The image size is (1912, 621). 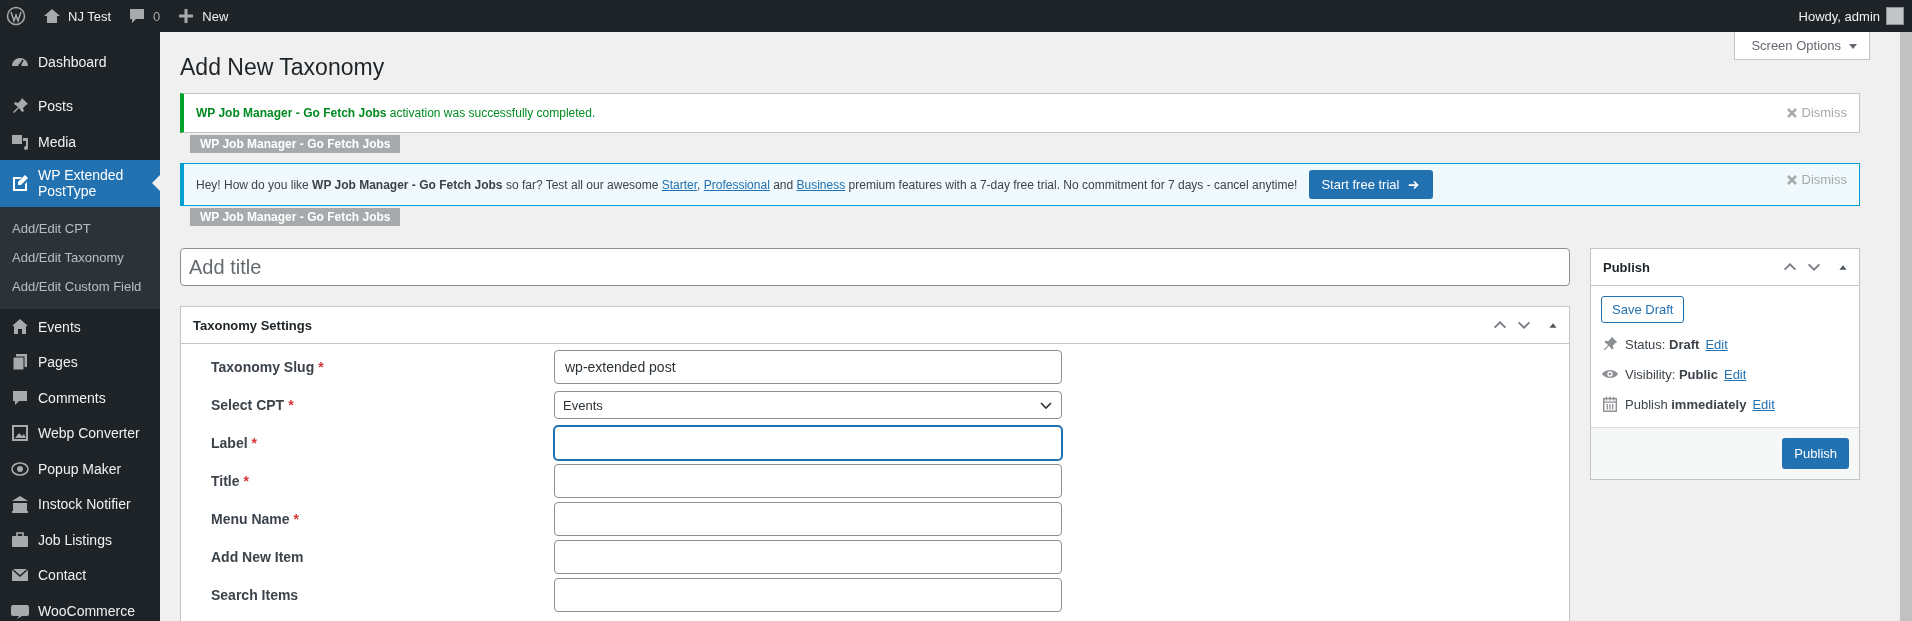 What do you see at coordinates (1906, 326) in the screenshot?
I see `scrollbar` at bounding box center [1906, 326].